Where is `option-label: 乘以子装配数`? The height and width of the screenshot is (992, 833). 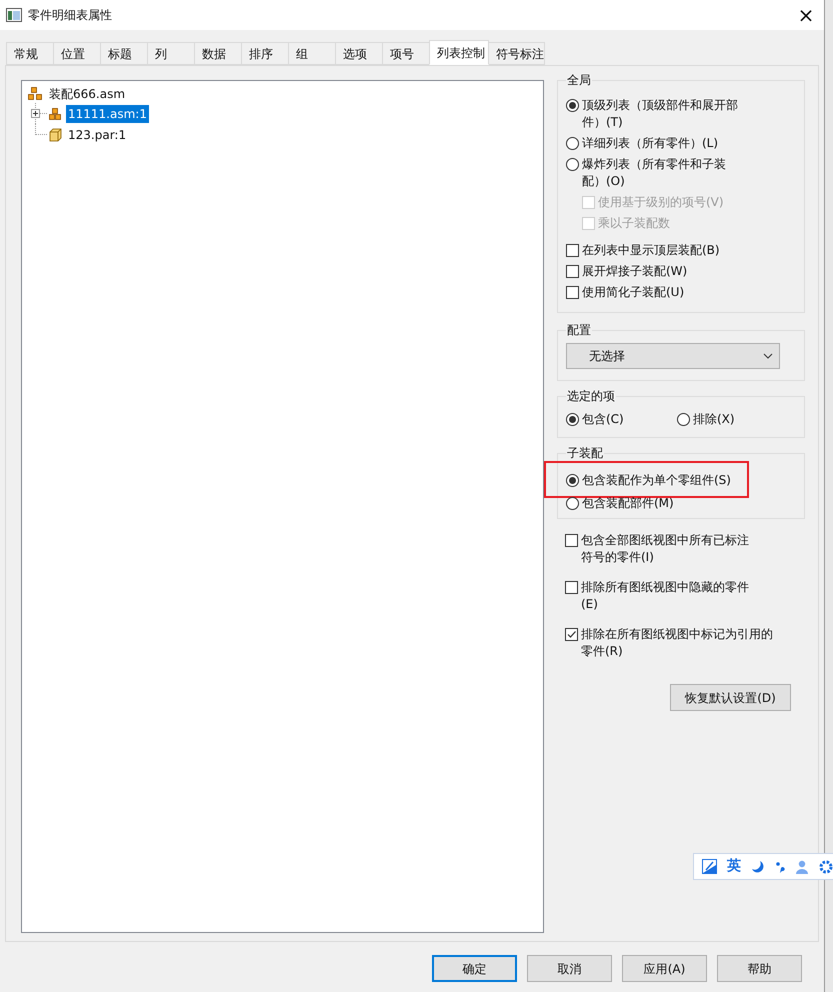 option-label: 乘以子装配数 is located at coordinates (634, 223).